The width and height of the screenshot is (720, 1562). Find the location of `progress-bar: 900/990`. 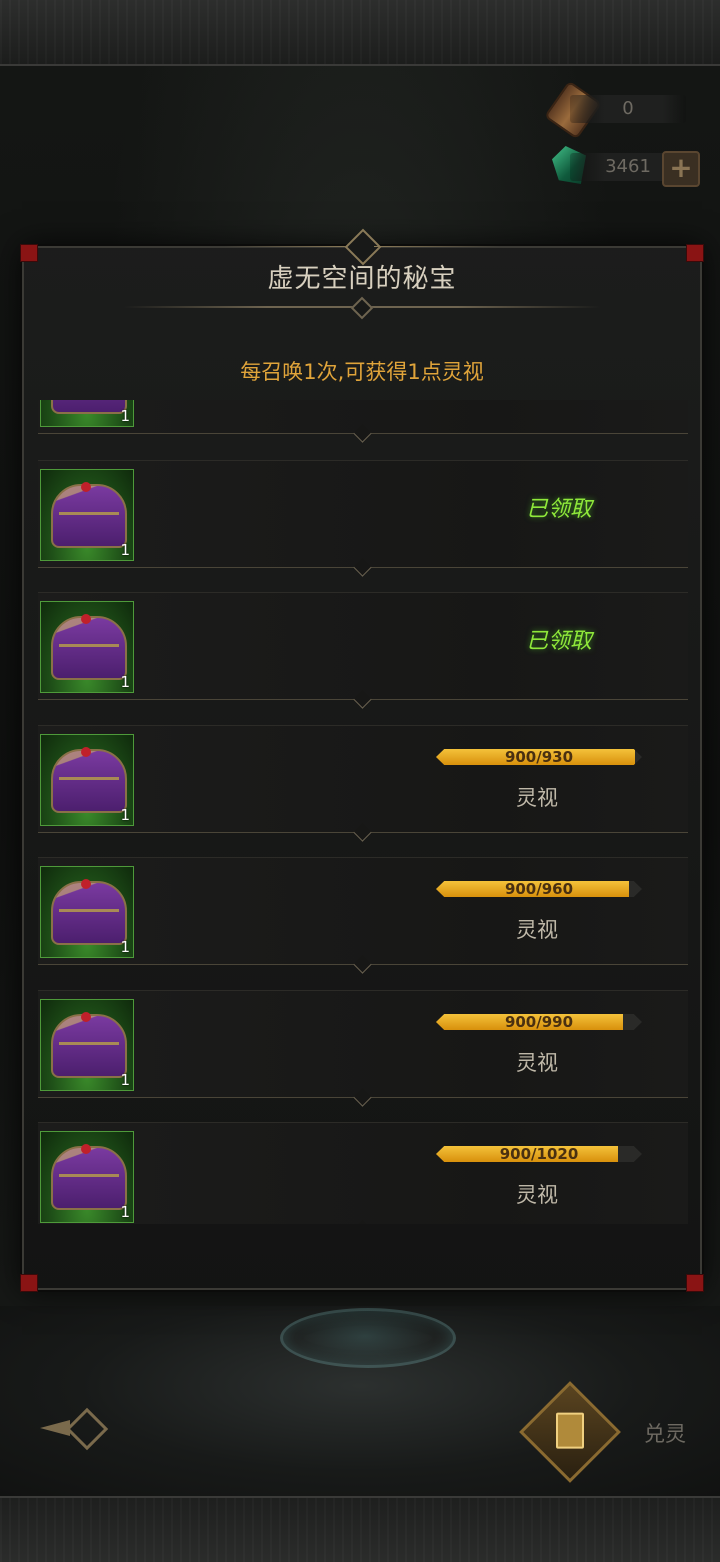

progress-bar: 900/990 is located at coordinates (539, 1022).